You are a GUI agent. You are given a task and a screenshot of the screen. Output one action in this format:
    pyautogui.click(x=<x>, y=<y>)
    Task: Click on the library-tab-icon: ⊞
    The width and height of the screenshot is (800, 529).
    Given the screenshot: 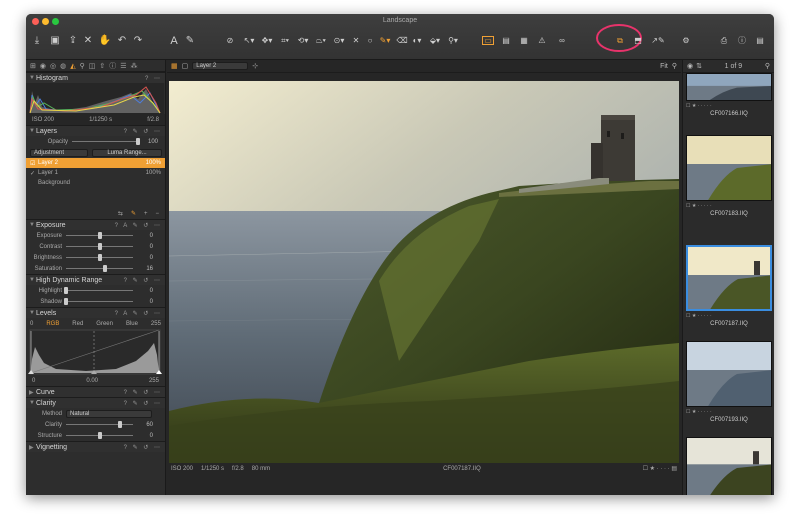 What is the action you would take?
    pyautogui.click(x=33, y=66)
    